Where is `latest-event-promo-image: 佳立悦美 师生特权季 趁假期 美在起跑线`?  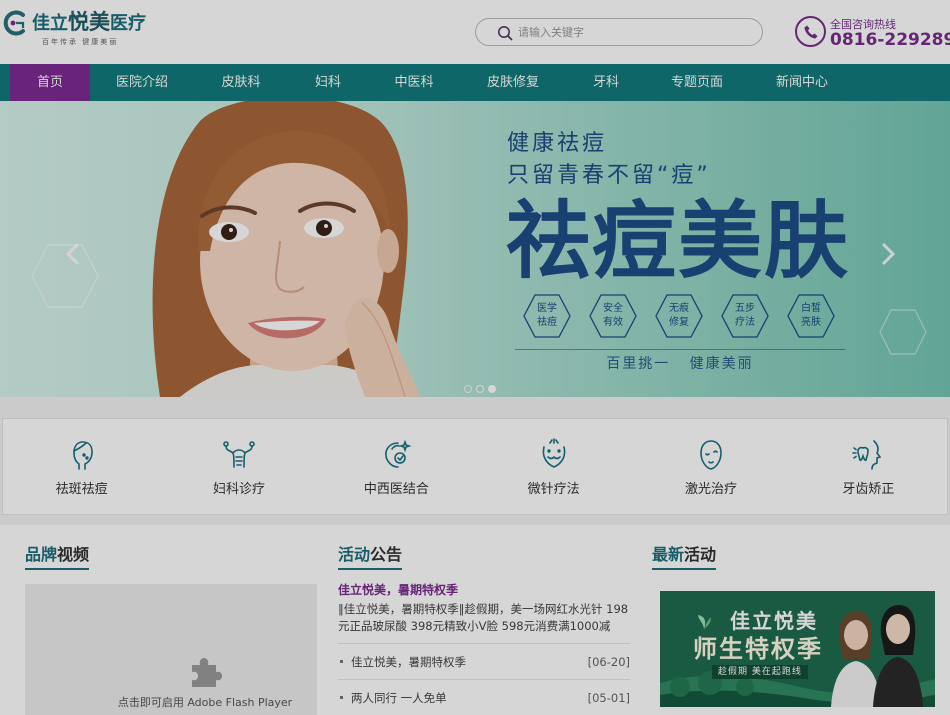 latest-event-promo-image: 佳立悦美 师生特权季 趁假期 美在起跑线 is located at coordinates (797, 649).